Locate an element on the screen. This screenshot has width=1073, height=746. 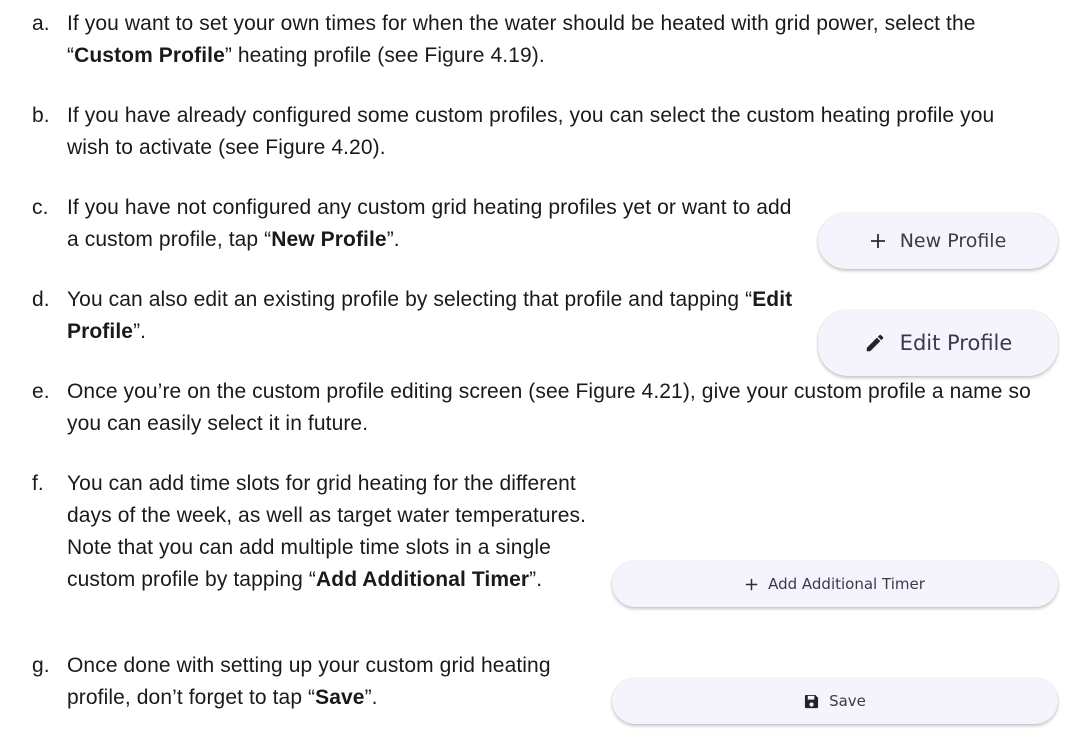
item-letter: d. is located at coordinates (41, 299).